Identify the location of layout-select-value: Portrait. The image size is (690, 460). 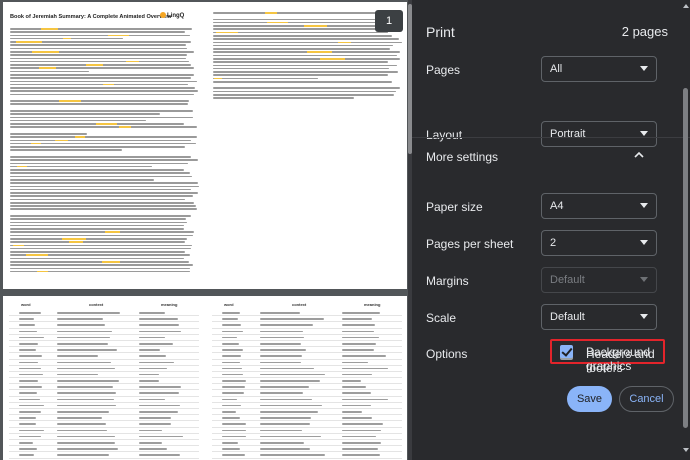
(568, 134).